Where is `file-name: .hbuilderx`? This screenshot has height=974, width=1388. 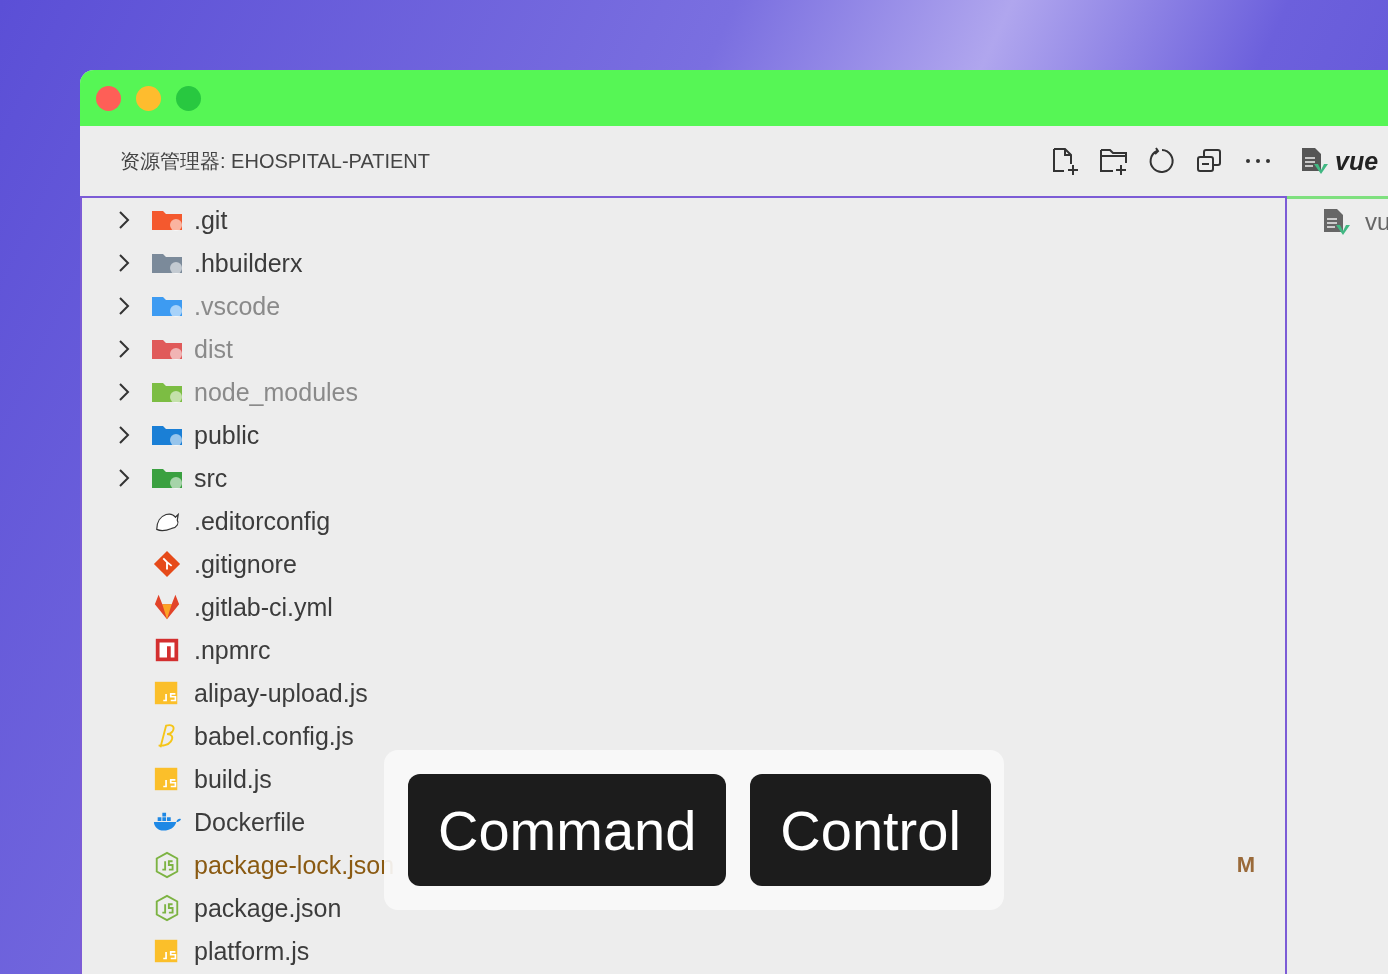 file-name: .hbuilderx is located at coordinates (248, 262).